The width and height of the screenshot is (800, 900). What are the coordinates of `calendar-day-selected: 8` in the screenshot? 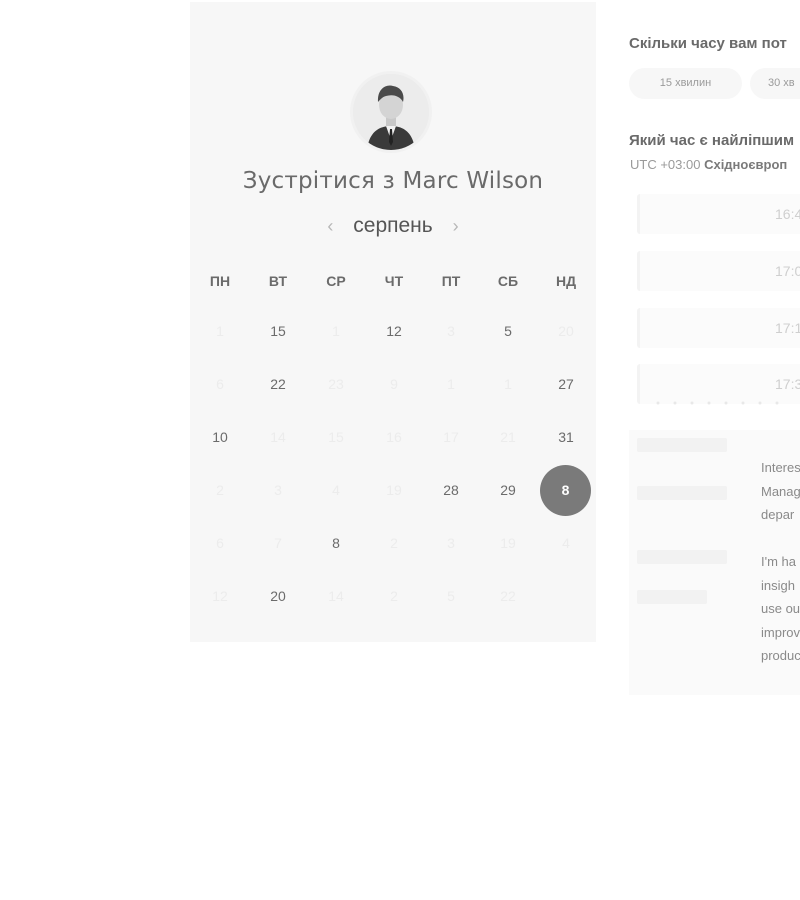 It's located at (565, 490).